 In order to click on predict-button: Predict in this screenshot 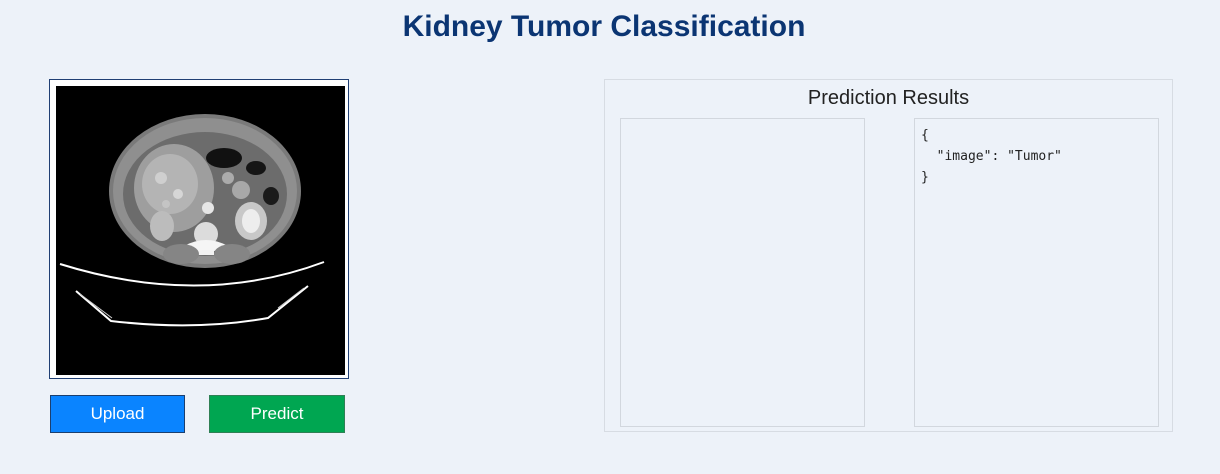, I will do `click(277, 414)`.